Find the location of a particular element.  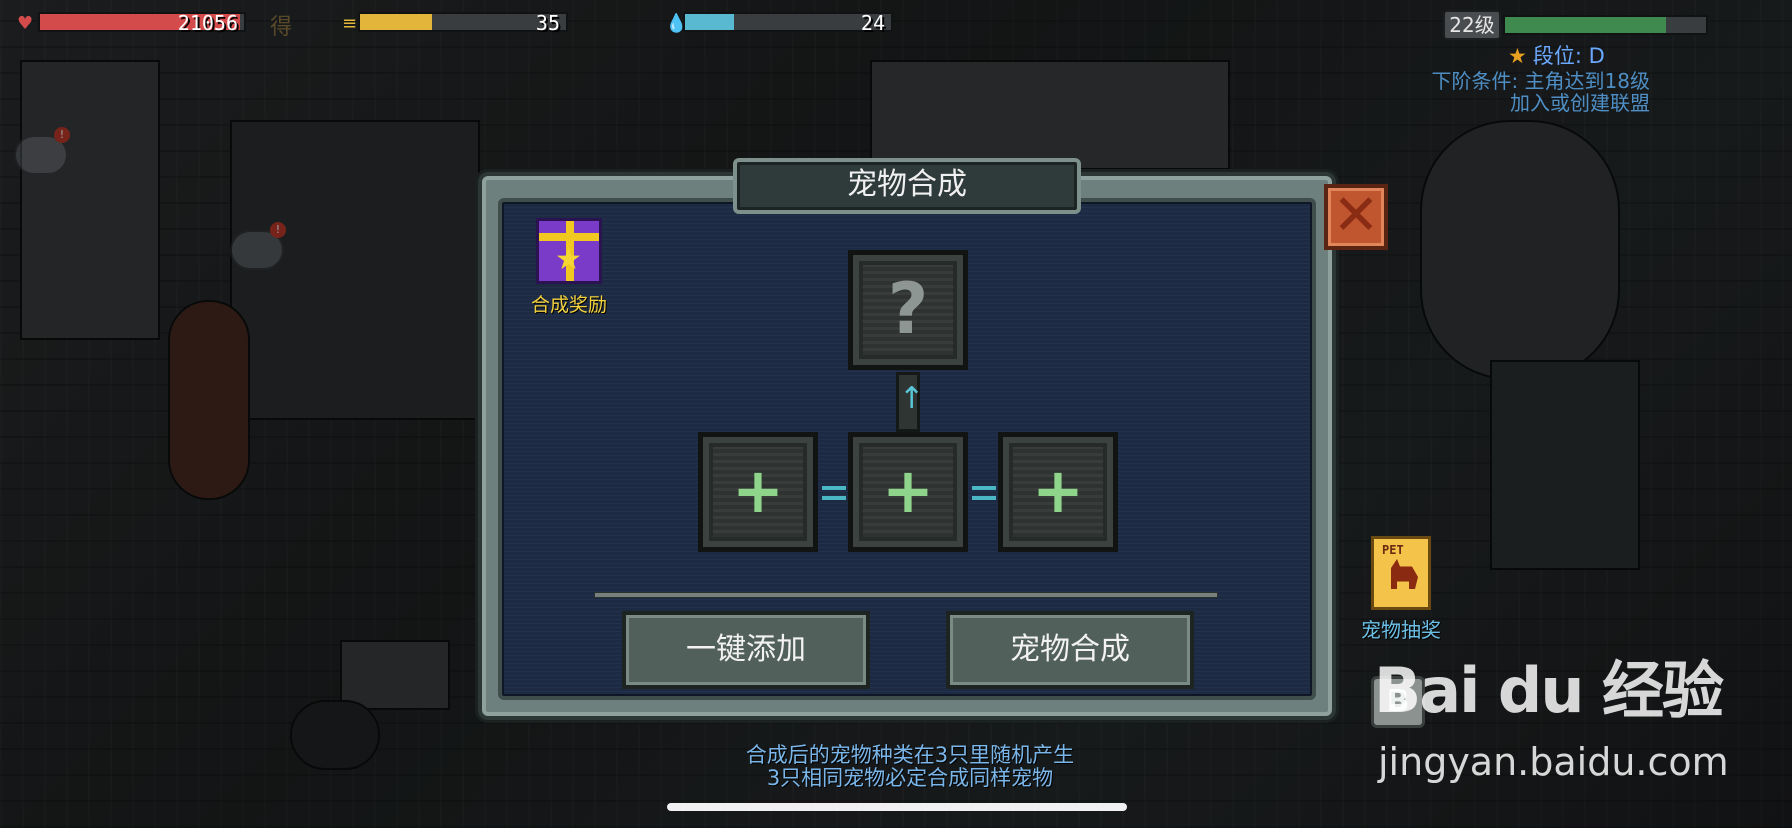

pet-scroll-text: PET is located at coordinates (1393, 550).